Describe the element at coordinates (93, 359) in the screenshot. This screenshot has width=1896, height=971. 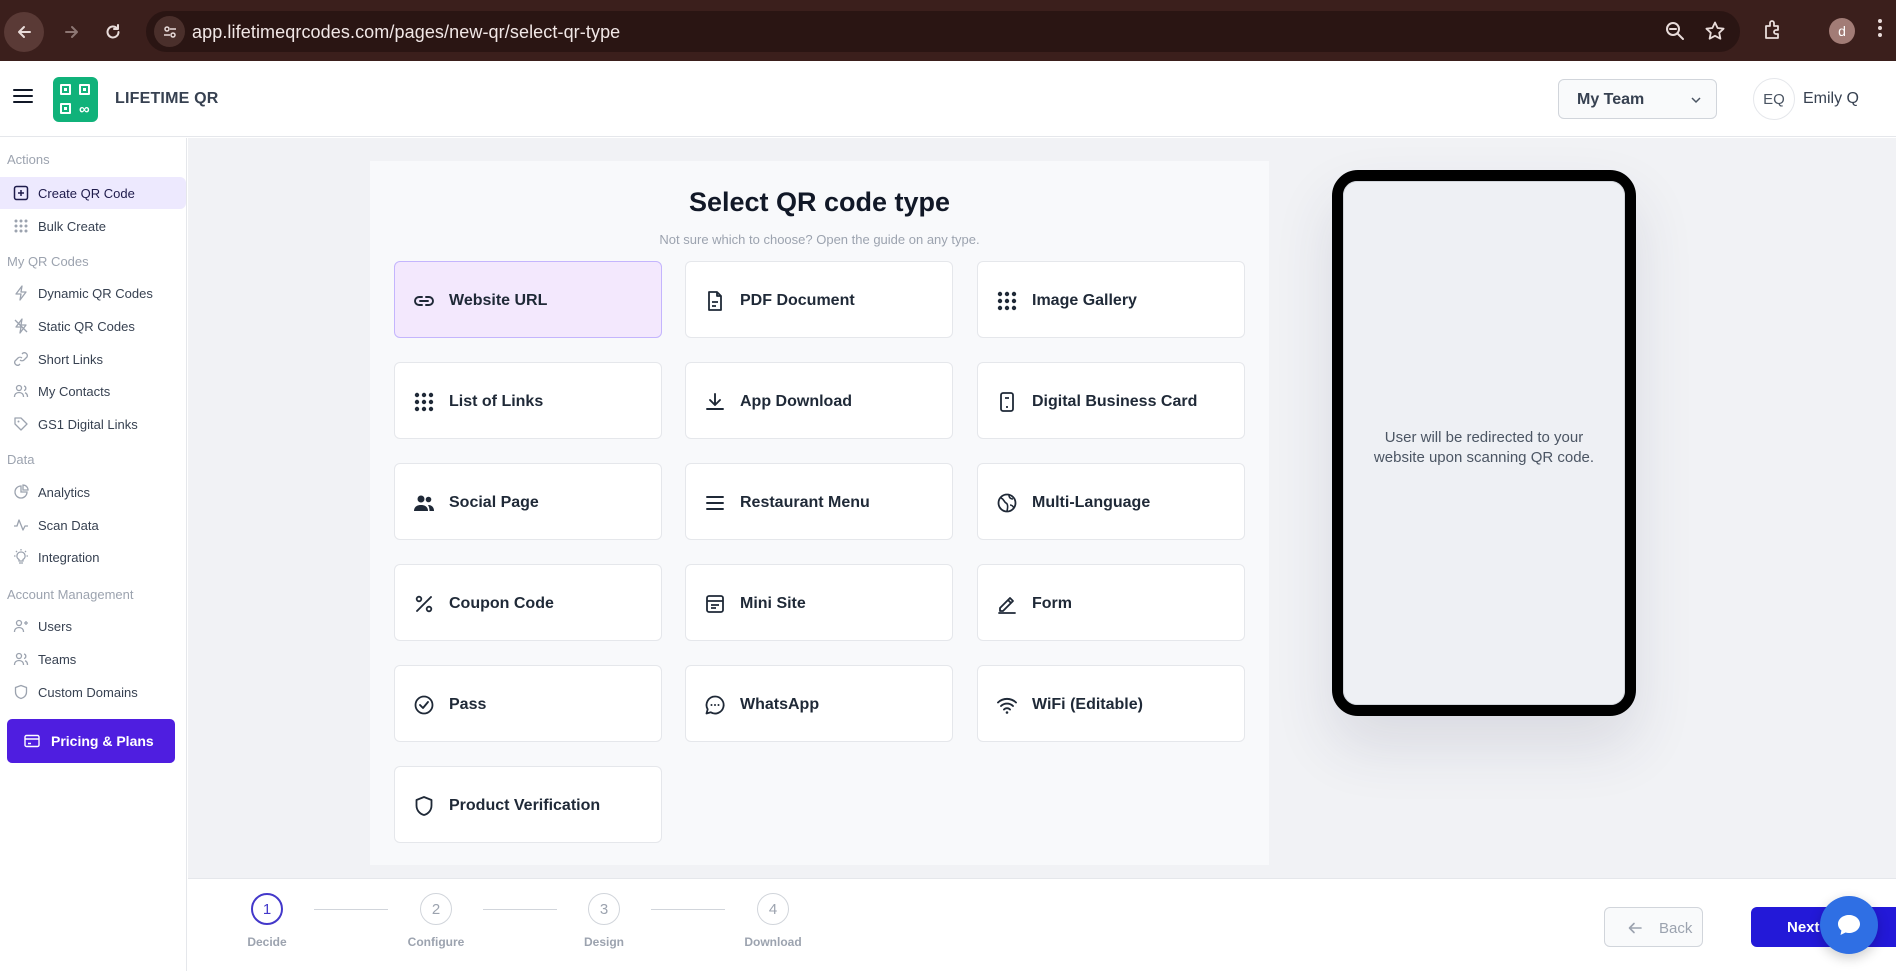
I see `sidebar-item-short-links: Short Links` at that location.